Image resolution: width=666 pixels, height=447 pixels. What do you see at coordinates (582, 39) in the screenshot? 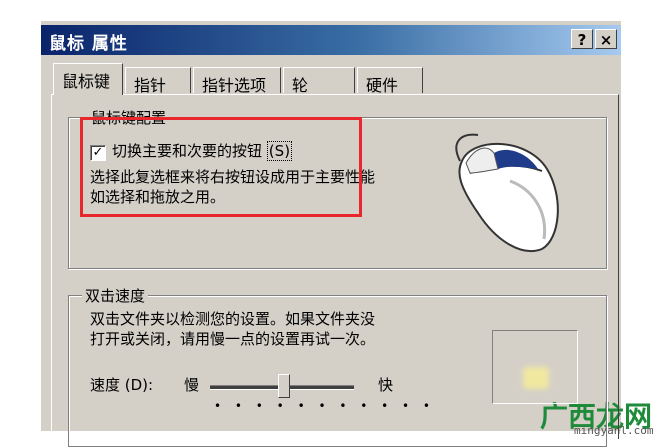
I see `help-button: ?` at bounding box center [582, 39].